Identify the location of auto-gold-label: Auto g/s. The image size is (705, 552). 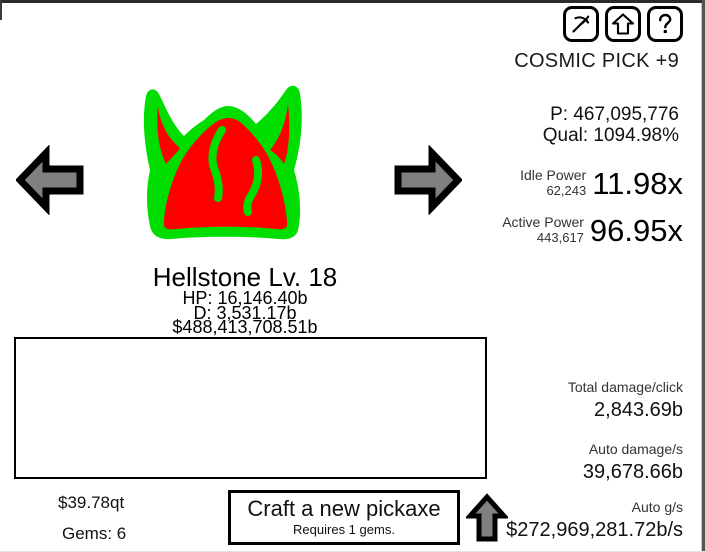
(657, 507).